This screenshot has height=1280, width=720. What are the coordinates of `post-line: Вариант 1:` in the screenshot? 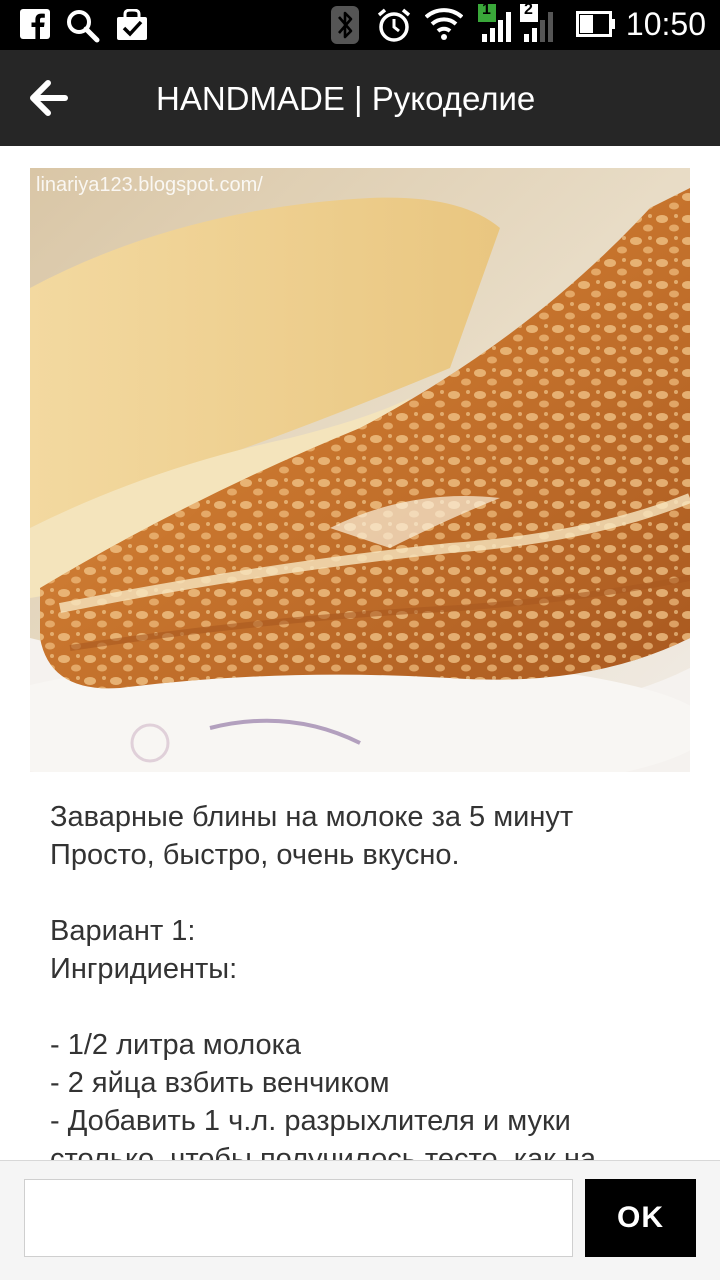 It's located at (123, 931).